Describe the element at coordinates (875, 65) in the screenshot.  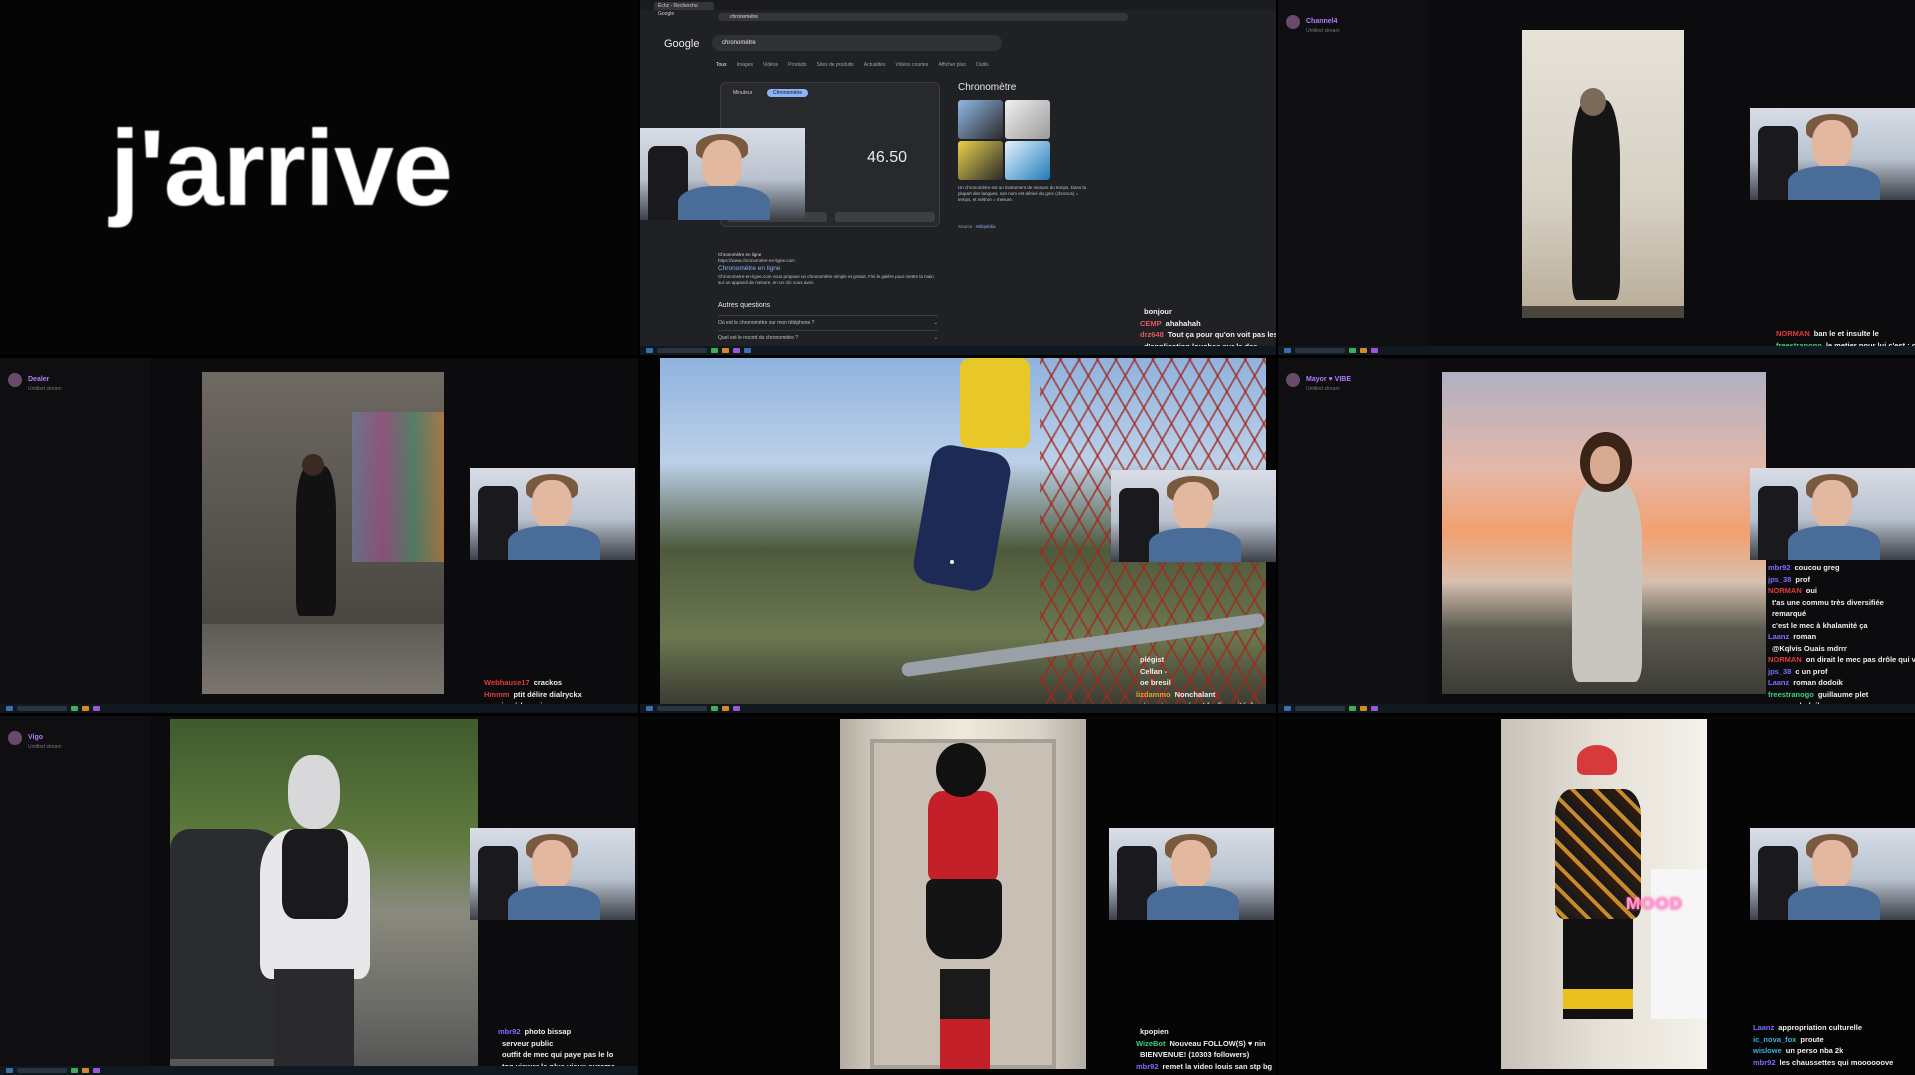
I see `nav-tab: Actualités` at that location.